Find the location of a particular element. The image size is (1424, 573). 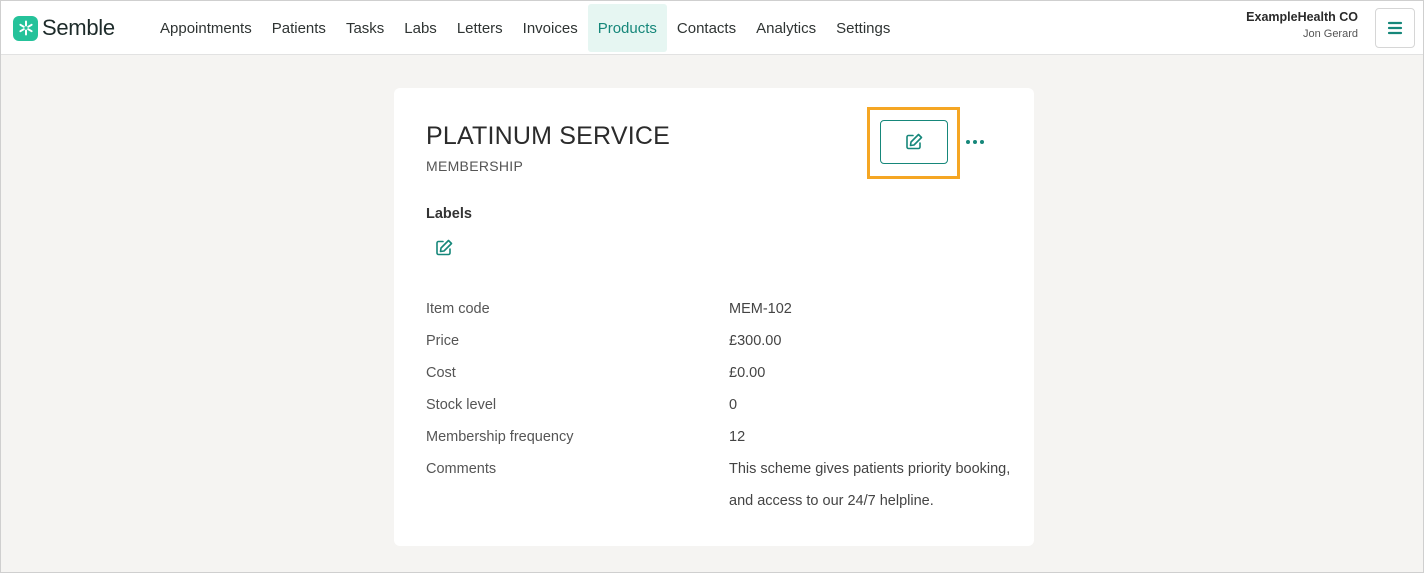

semble-logo: Semble is located at coordinates (64, 28).